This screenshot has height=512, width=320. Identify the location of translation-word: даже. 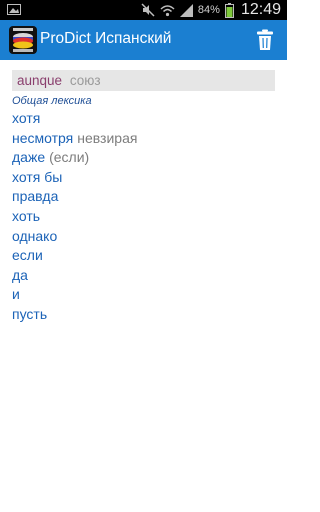
(28, 157).